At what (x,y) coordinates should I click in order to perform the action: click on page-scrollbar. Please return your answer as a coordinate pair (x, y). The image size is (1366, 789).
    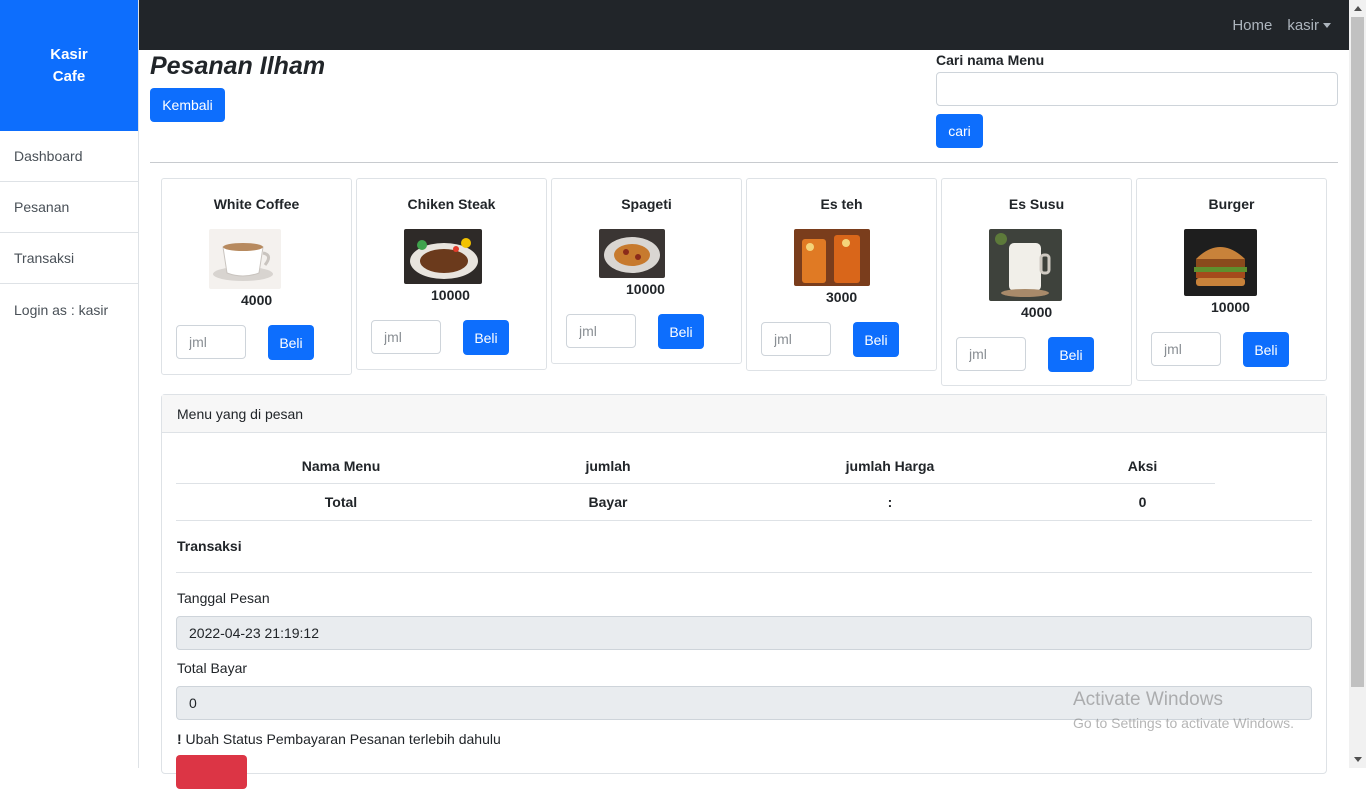
    Looking at the image, I should click on (1357, 384).